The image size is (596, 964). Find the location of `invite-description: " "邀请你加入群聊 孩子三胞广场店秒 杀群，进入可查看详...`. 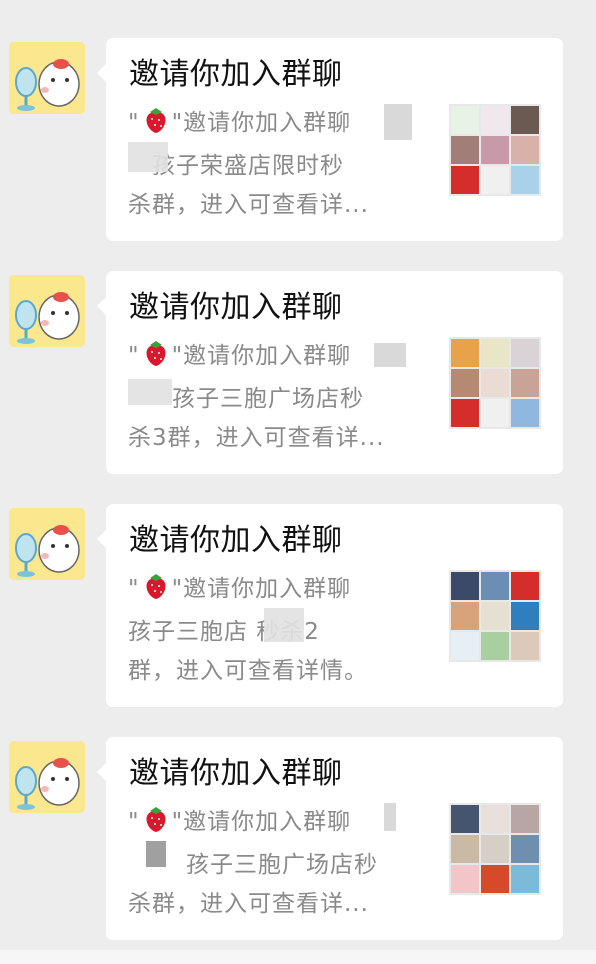

invite-description: " "邀请你加入群聊 孩子三胞广场店秒 杀群，进入可查看详... is located at coordinates (278, 863).